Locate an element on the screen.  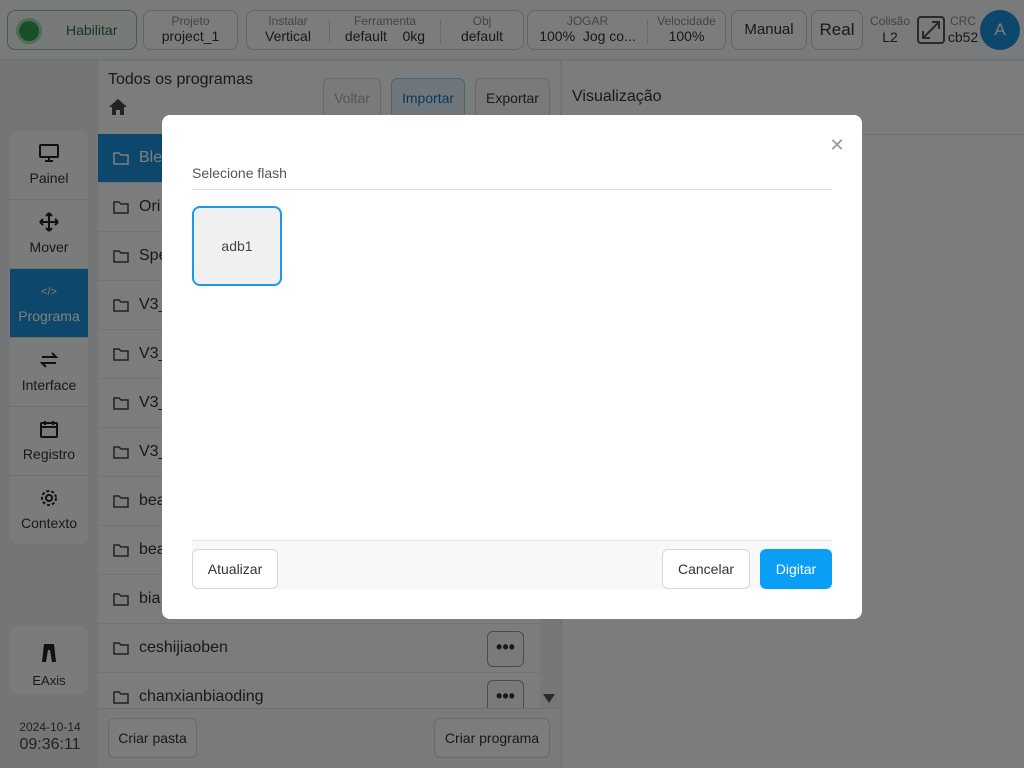
flash-drive-tile: adb1 is located at coordinates (237, 246).